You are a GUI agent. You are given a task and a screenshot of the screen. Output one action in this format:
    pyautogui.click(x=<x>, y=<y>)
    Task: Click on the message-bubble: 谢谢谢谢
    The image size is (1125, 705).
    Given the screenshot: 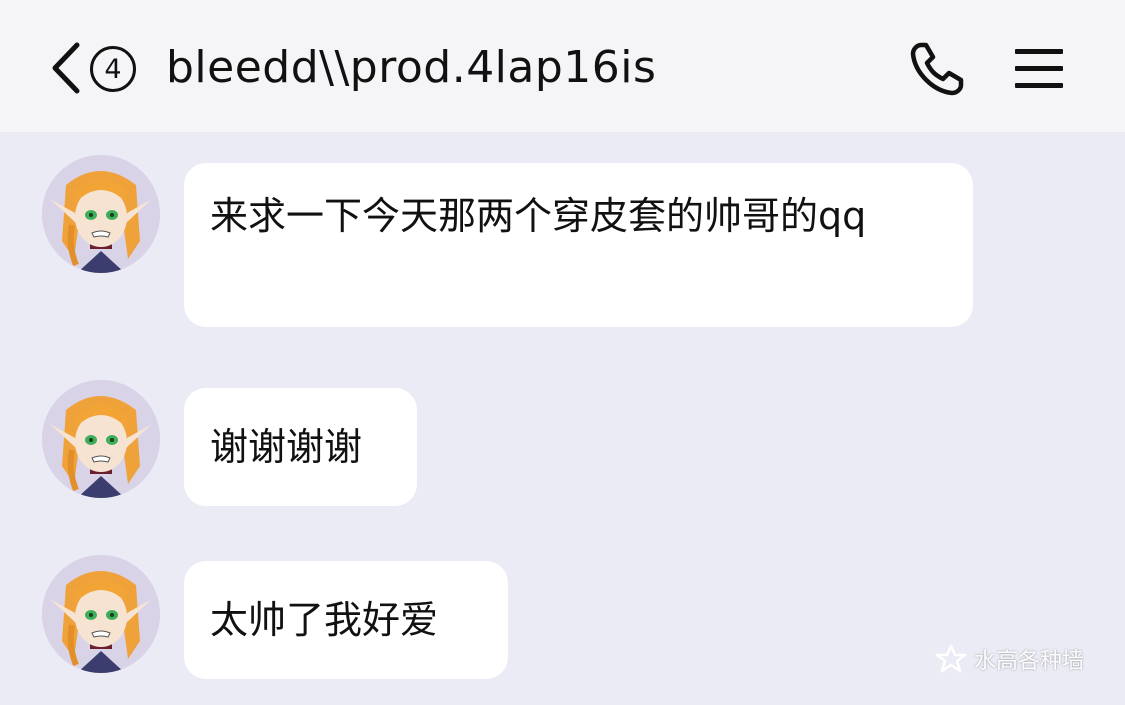 What is the action you would take?
    pyautogui.click(x=300, y=447)
    